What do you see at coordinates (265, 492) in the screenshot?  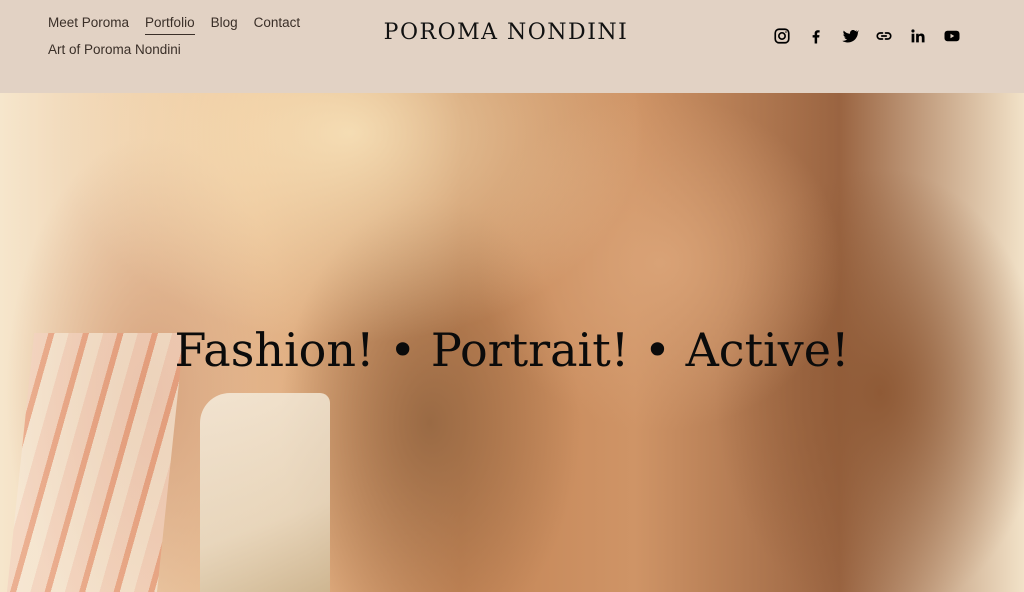 I see `hero-scarf-fabric` at bounding box center [265, 492].